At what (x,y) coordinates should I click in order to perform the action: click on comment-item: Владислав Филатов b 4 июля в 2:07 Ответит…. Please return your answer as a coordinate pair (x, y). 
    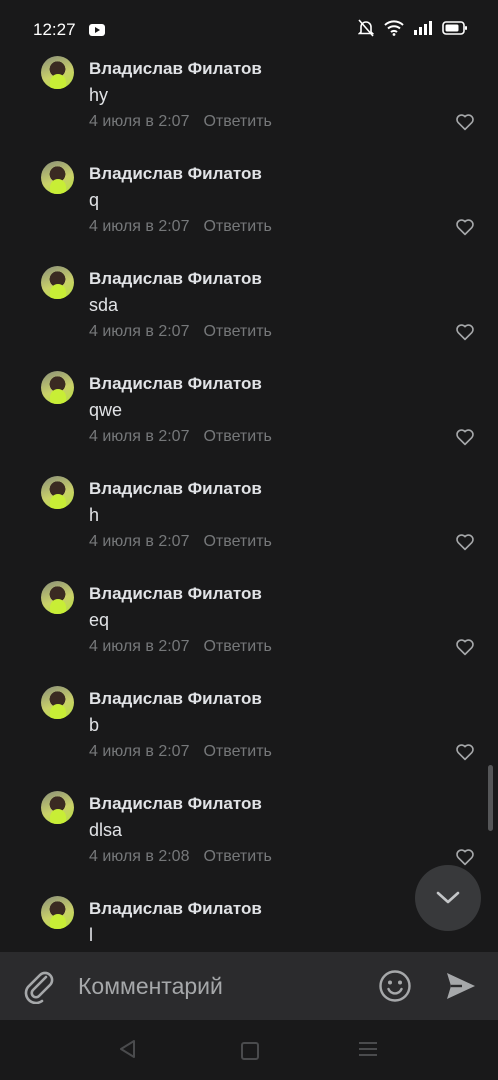
    Looking at the image, I should click on (249, 738).